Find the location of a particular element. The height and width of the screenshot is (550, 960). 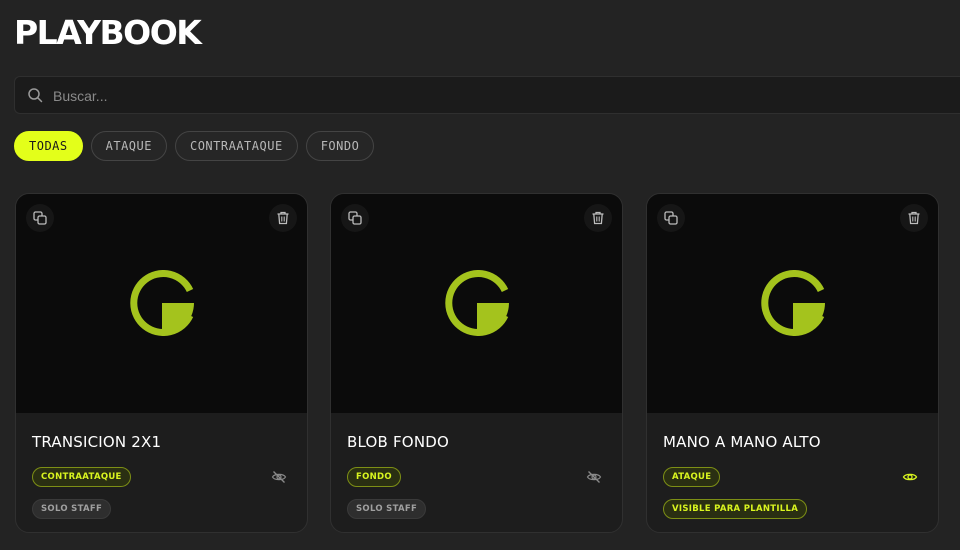

eye-icon is located at coordinates (910, 477).